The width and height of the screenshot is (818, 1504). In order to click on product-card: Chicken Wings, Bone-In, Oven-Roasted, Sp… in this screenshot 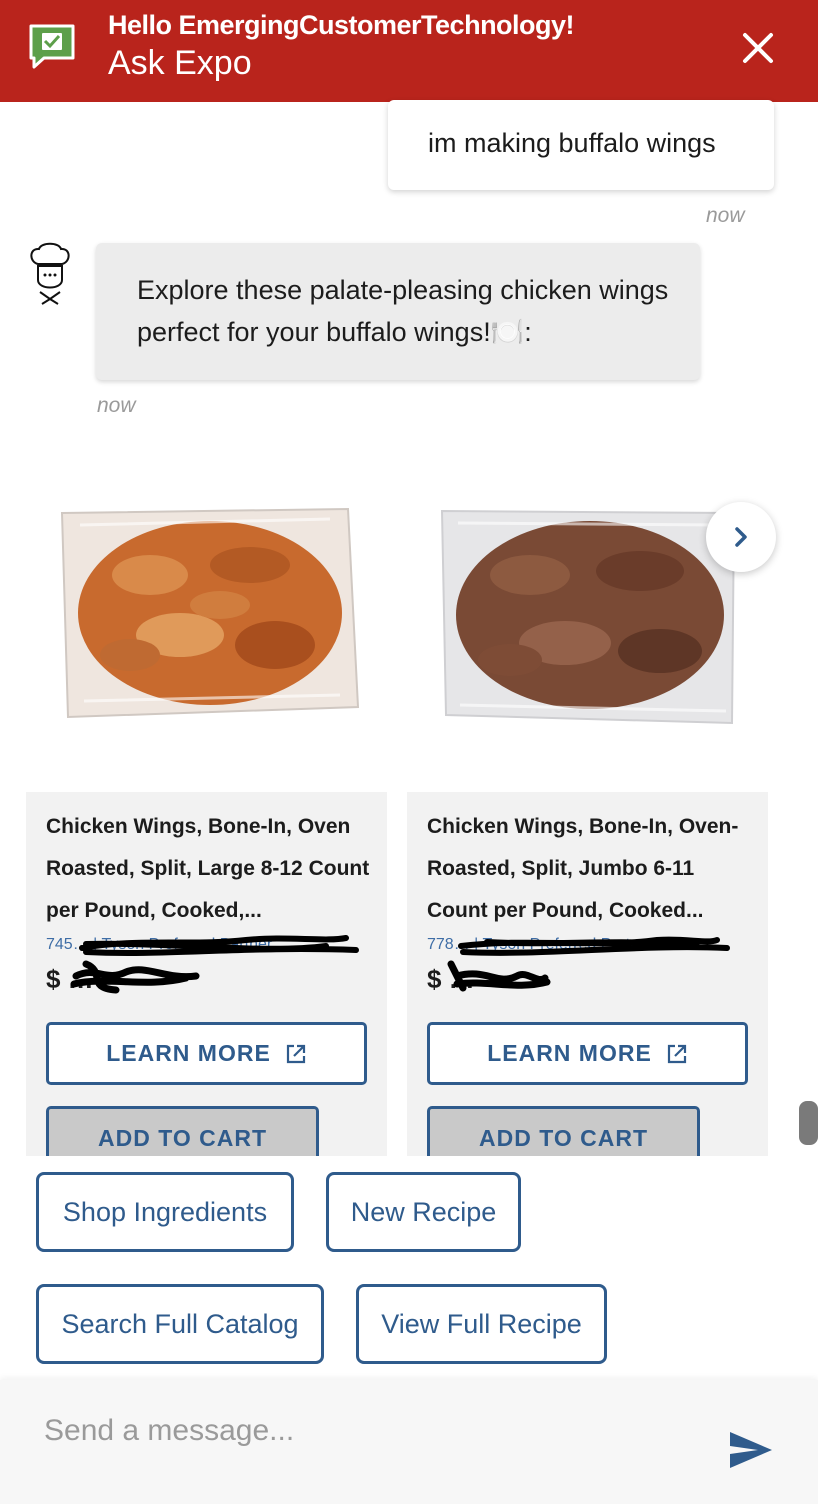, I will do `click(587, 974)`.